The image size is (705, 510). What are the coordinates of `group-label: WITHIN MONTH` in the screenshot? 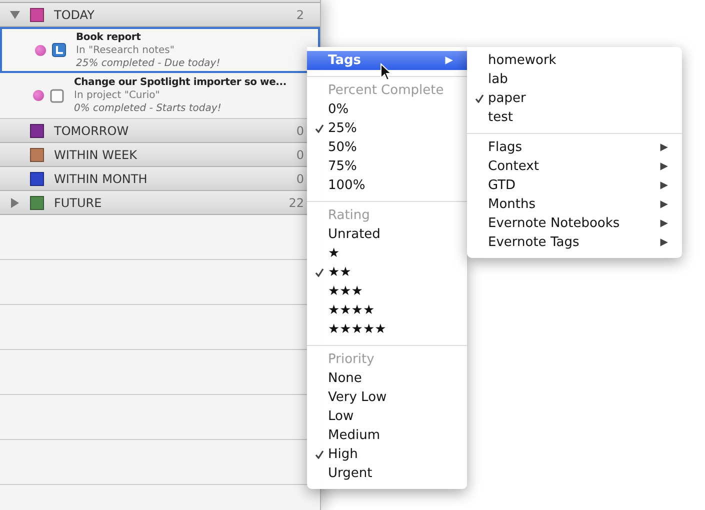 It's located at (101, 179).